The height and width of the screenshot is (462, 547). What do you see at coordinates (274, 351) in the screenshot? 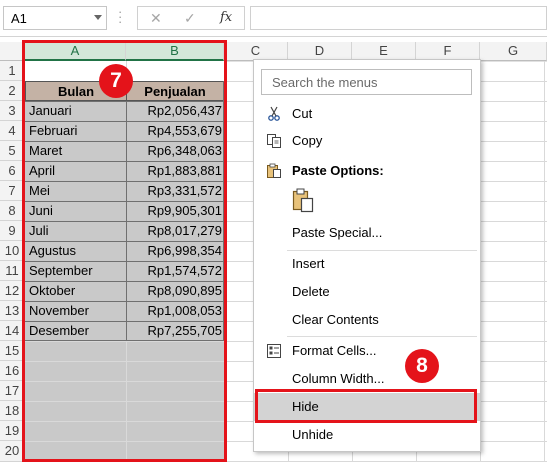
I see `format-cells-icon` at bounding box center [274, 351].